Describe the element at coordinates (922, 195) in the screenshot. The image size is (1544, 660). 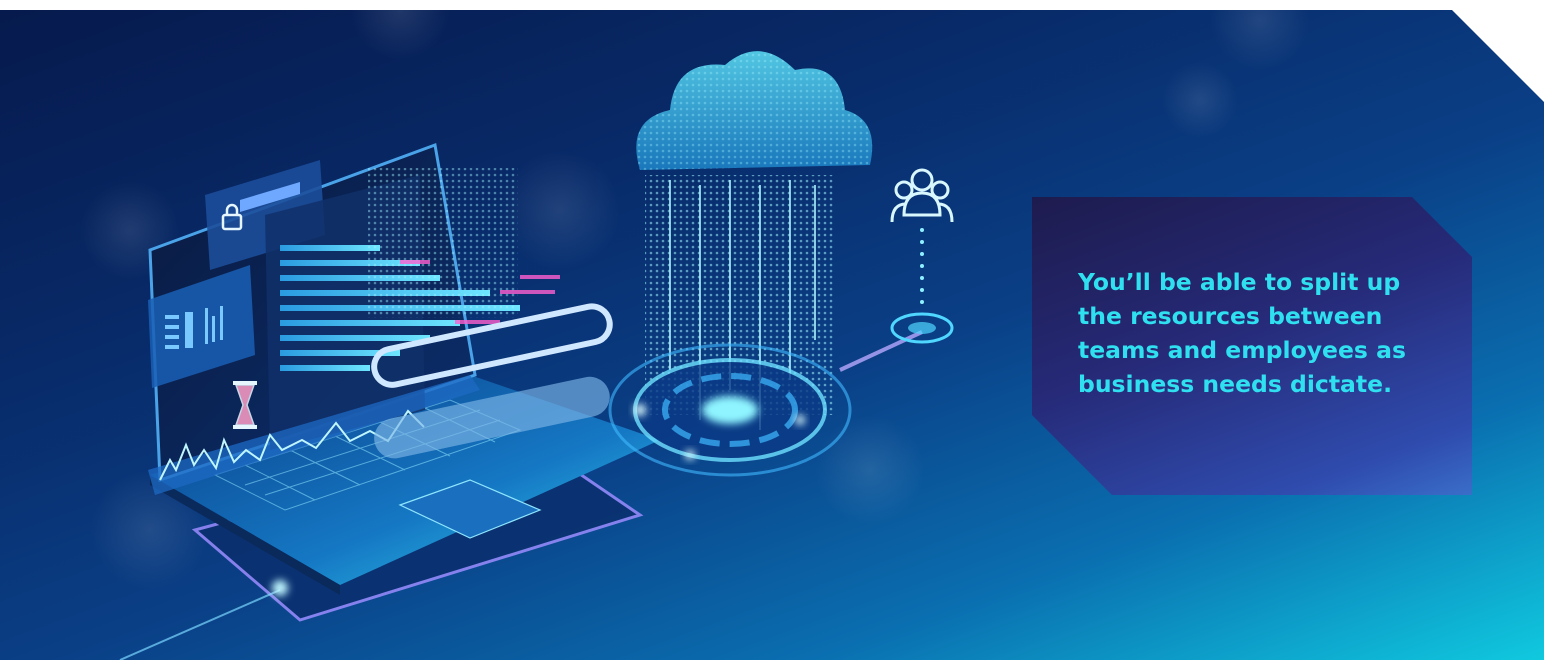
I see `users-icon` at that location.